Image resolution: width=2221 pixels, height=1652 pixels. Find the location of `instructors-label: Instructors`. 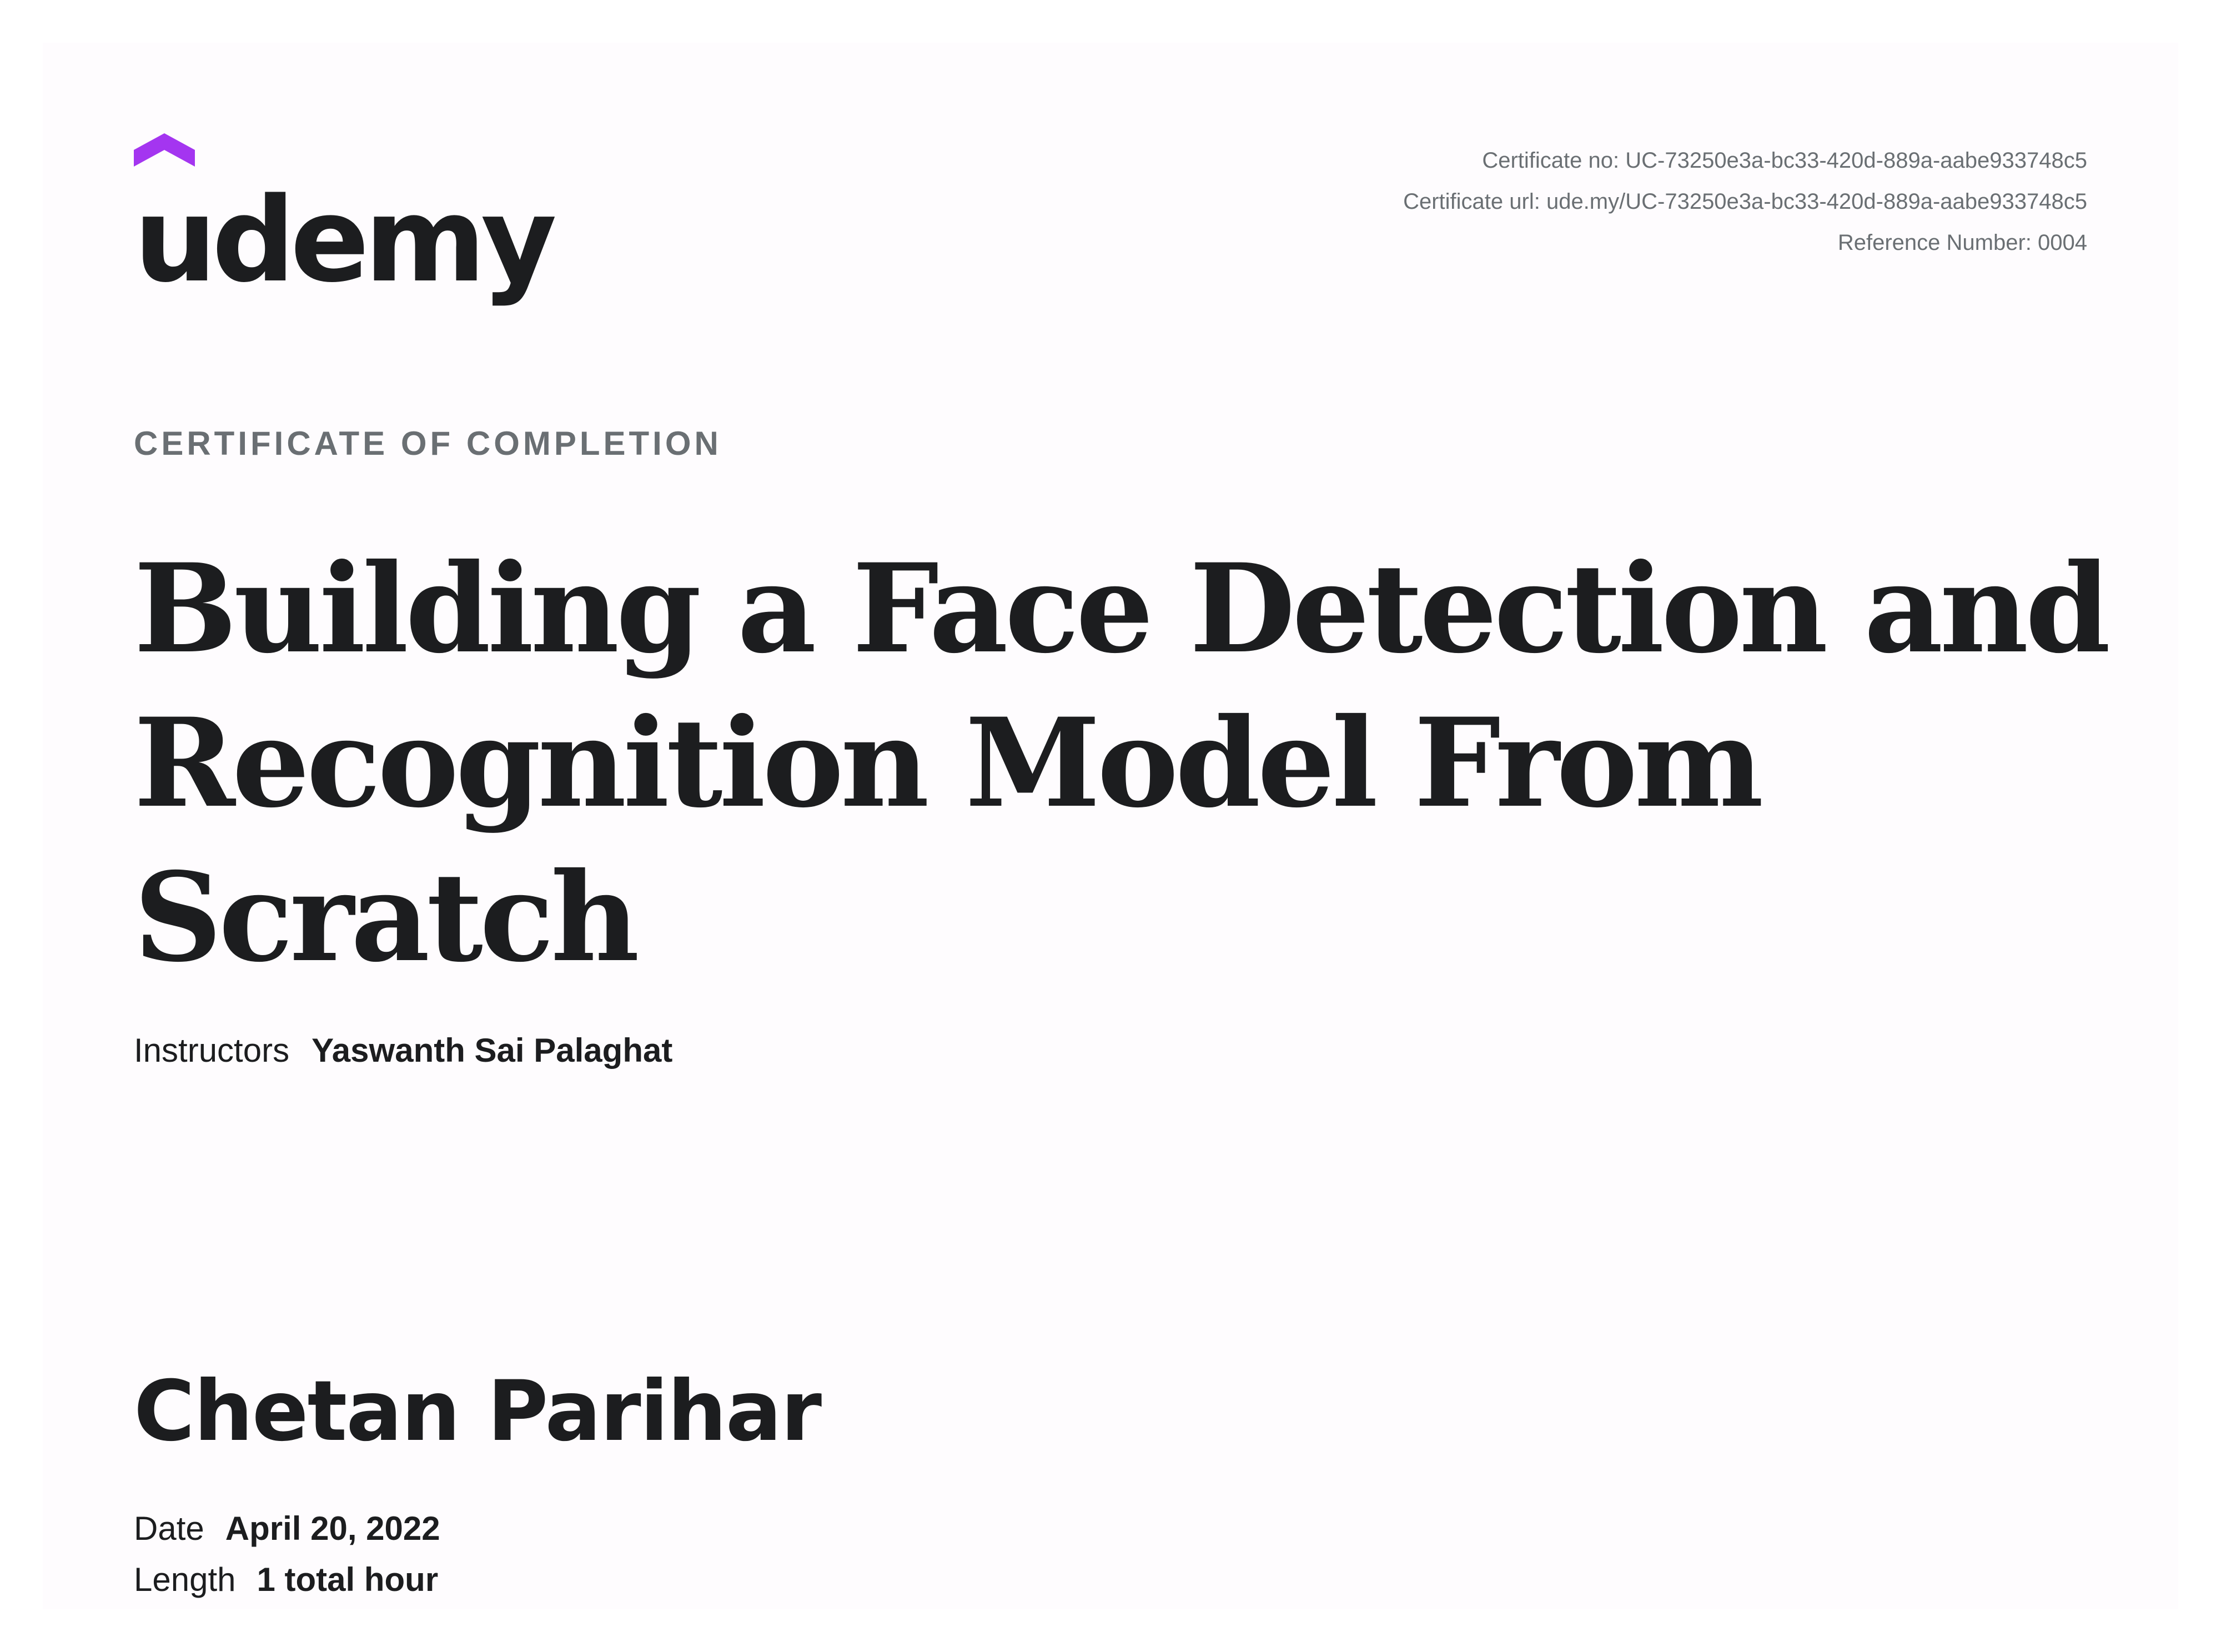

instructors-label: Instructors is located at coordinates (212, 1050).